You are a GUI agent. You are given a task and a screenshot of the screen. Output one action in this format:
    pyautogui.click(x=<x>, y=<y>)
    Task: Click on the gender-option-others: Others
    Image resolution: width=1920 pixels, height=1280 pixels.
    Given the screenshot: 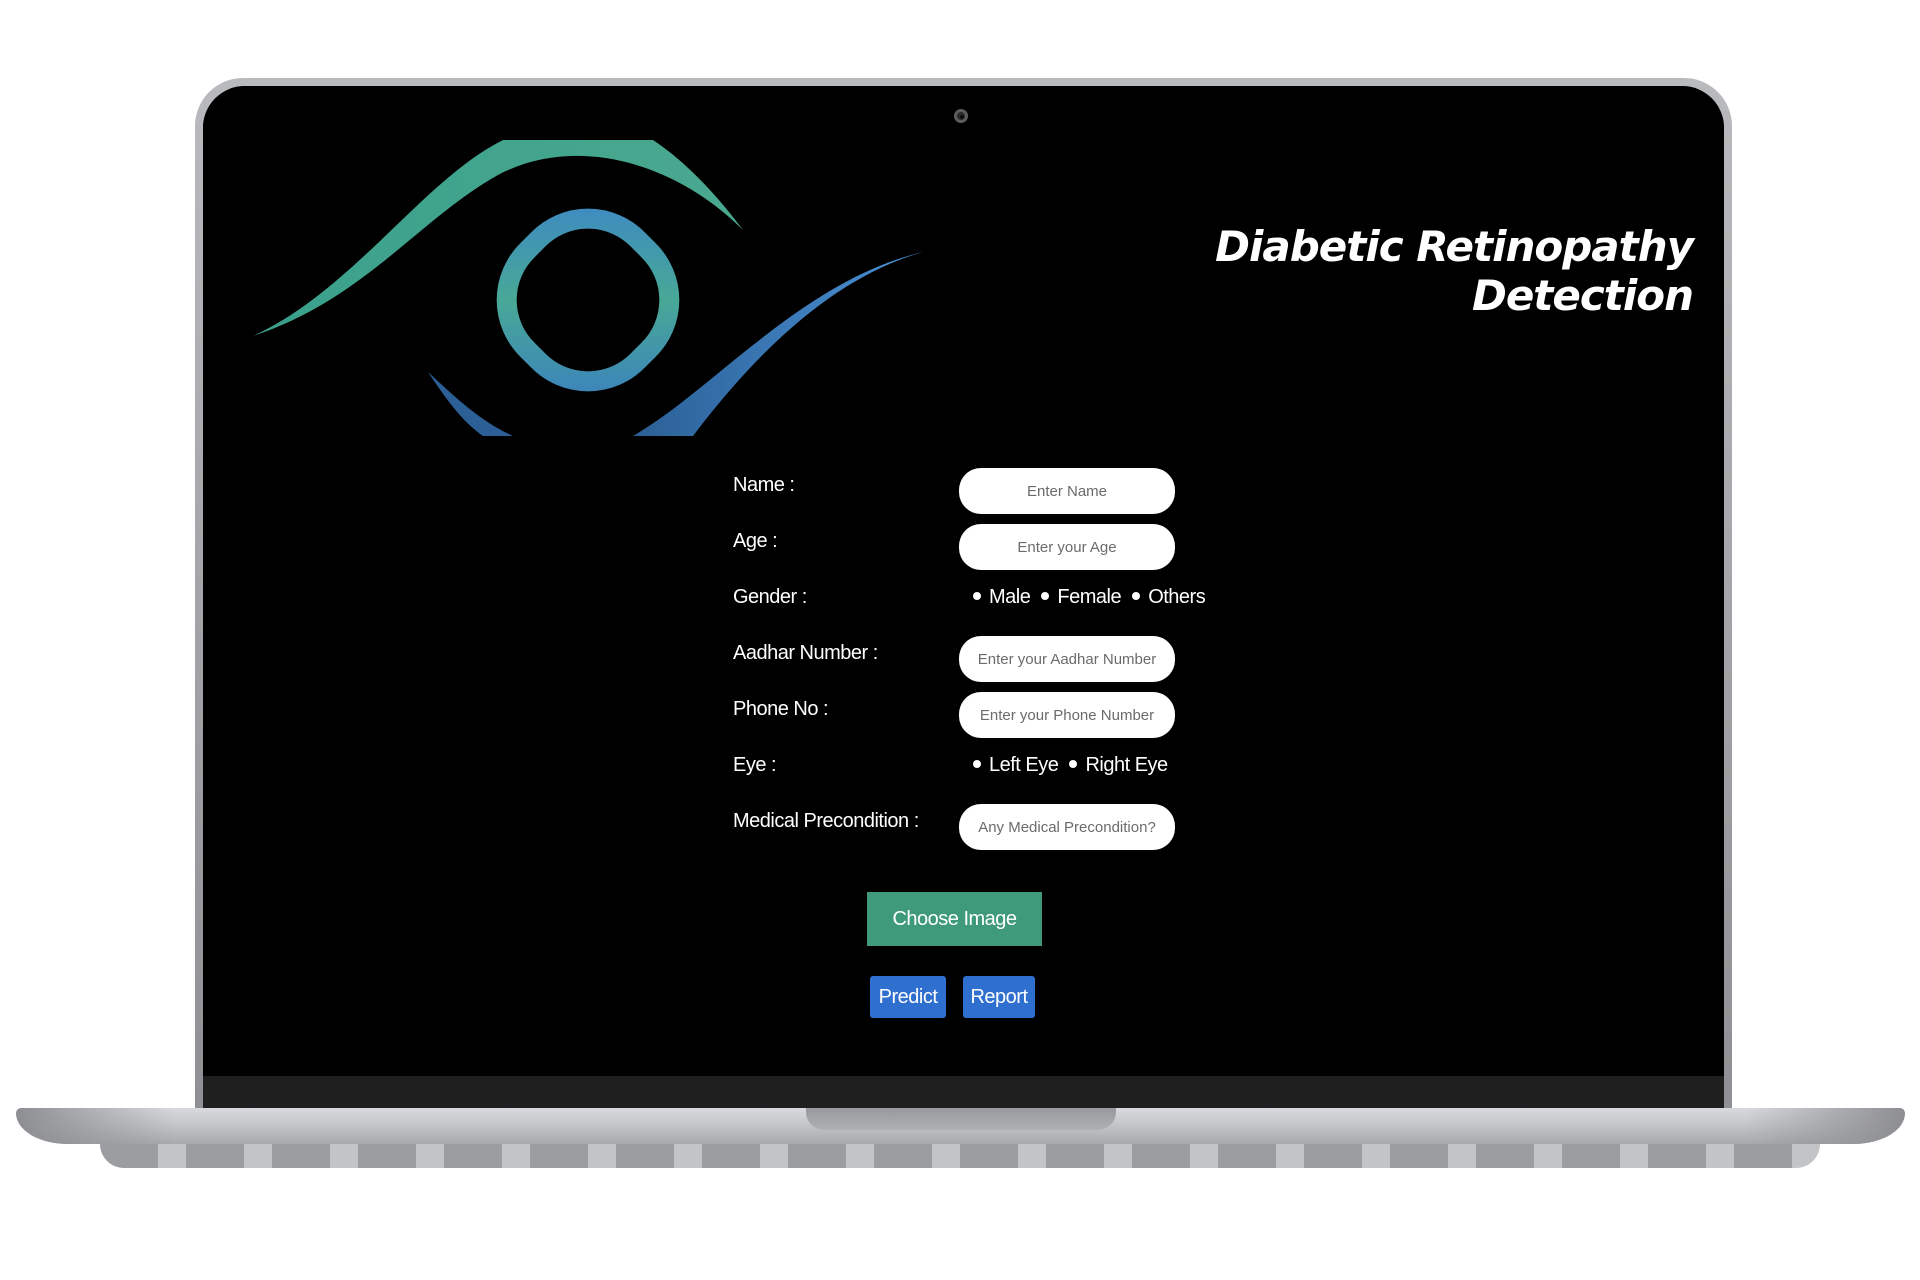 What is the action you would take?
    pyautogui.click(x=1169, y=597)
    